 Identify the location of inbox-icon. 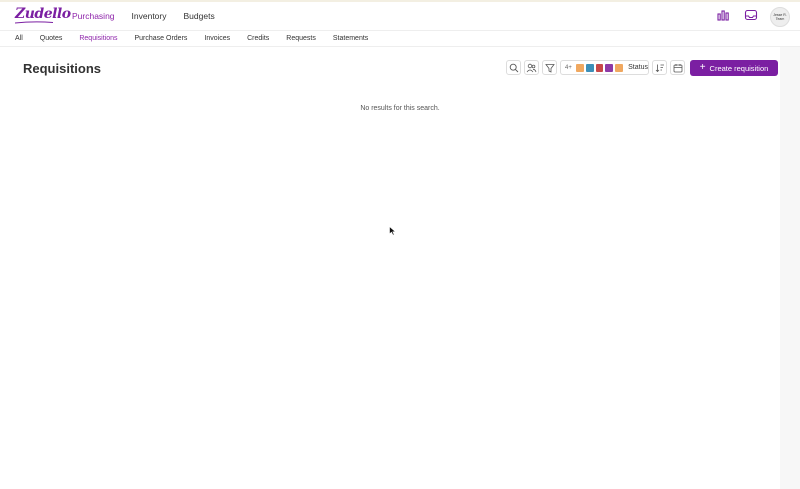
(751, 15).